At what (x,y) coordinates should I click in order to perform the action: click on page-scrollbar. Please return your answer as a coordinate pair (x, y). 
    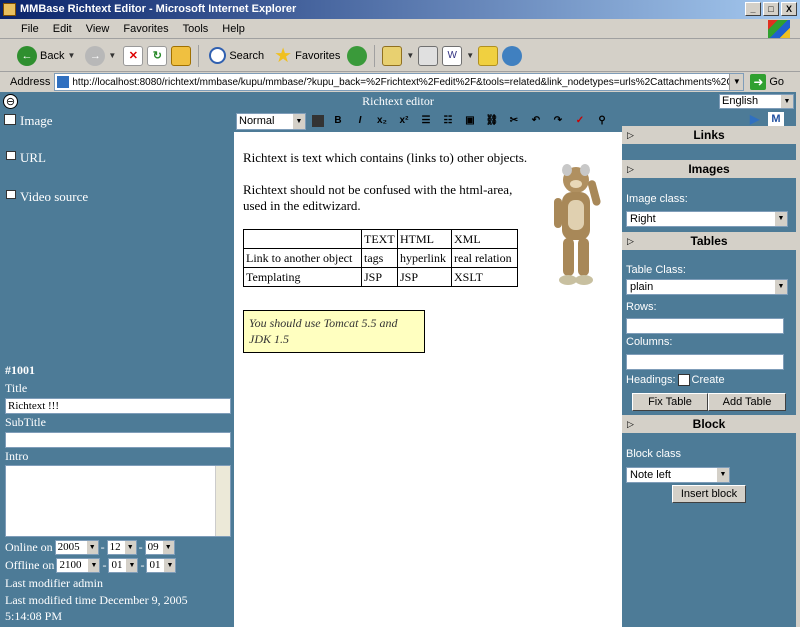
    Looking at the image, I should click on (798, 359).